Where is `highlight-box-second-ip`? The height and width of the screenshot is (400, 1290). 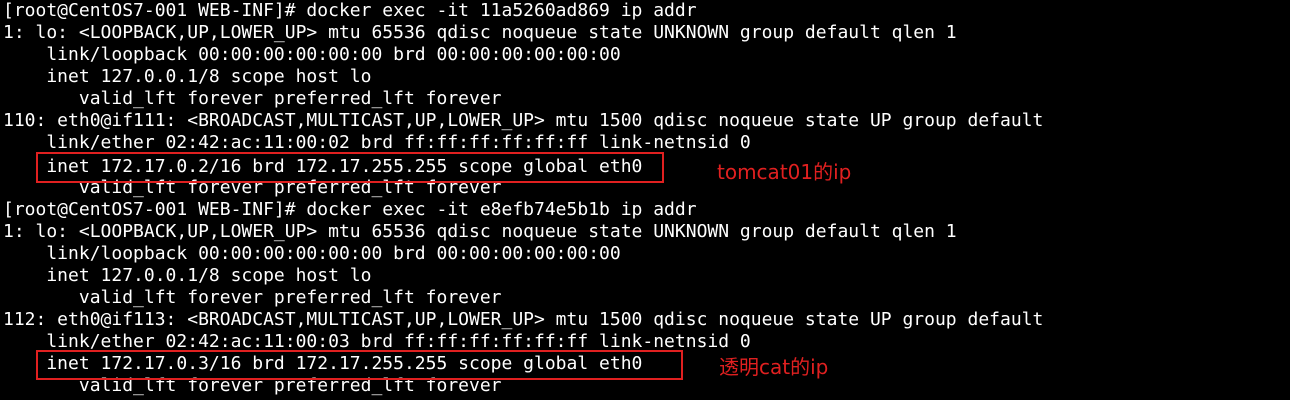 highlight-box-second-ip is located at coordinates (359, 365).